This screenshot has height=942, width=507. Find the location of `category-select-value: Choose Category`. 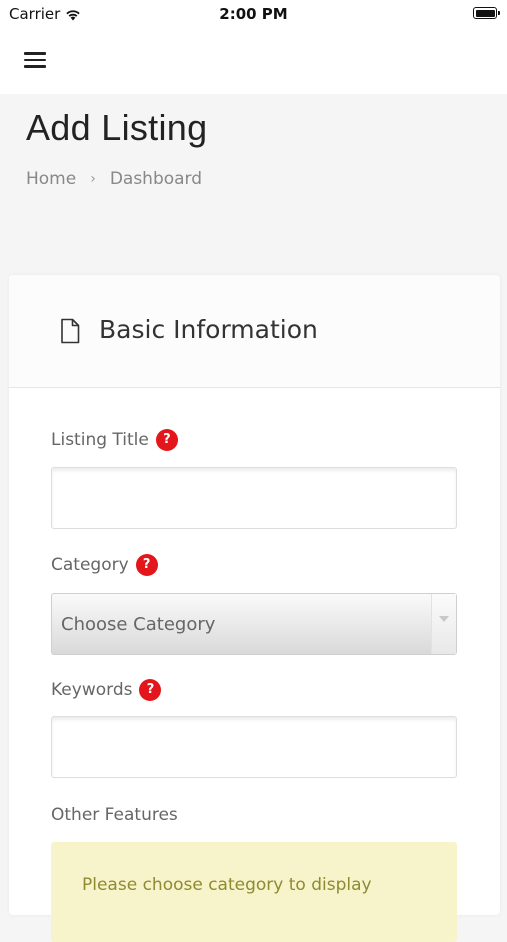

category-select-value: Choose Category is located at coordinates (138, 624).